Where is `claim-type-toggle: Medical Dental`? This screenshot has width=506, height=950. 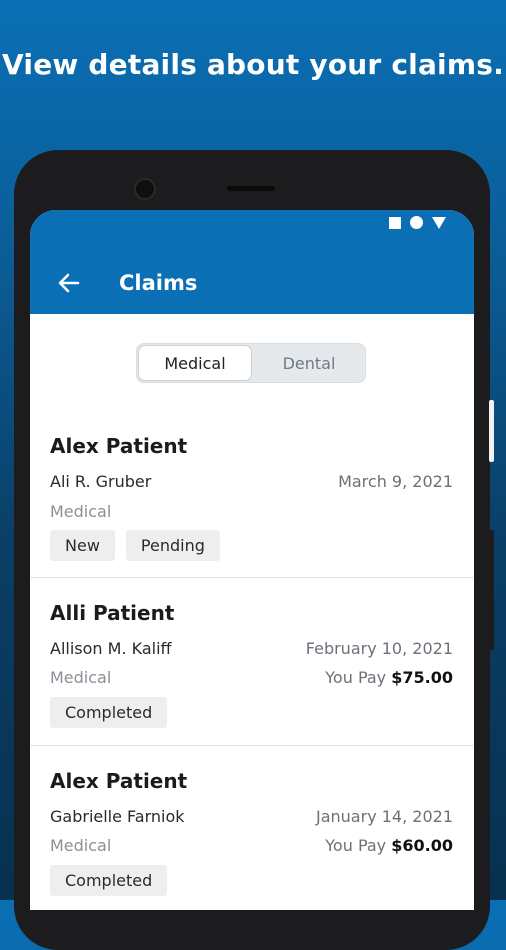 claim-type-toggle: Medical Dental is located at coordinates (251, 363).